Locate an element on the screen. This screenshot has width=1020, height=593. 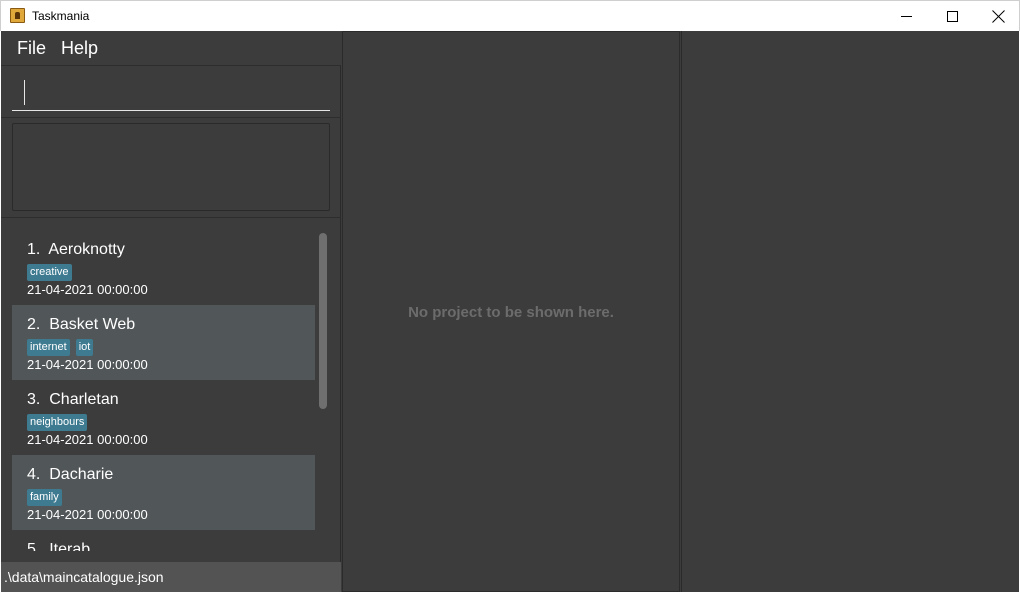
maximize-button is located at coordinates (952, 16).